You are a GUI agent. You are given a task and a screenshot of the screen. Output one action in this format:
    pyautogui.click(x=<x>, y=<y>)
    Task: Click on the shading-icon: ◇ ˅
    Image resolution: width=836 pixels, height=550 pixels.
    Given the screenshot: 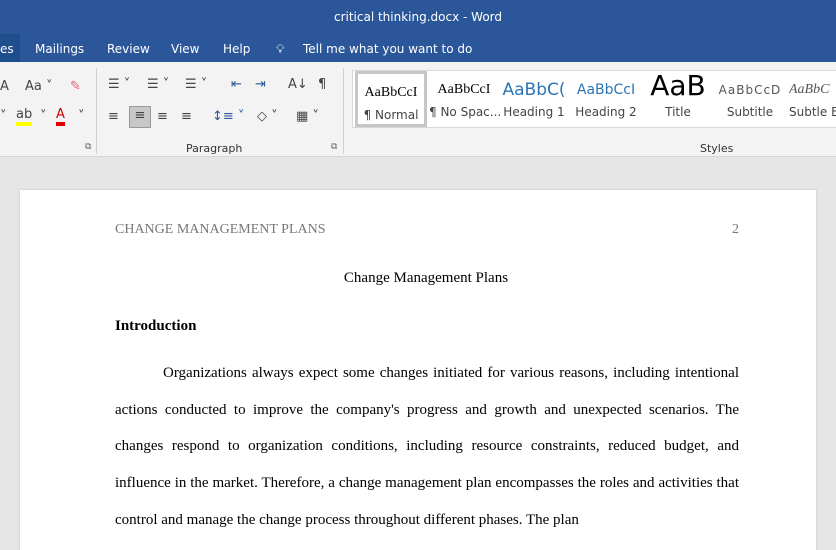 What is the action you would take?
    pyautogui.click(x=267, y=117)
    